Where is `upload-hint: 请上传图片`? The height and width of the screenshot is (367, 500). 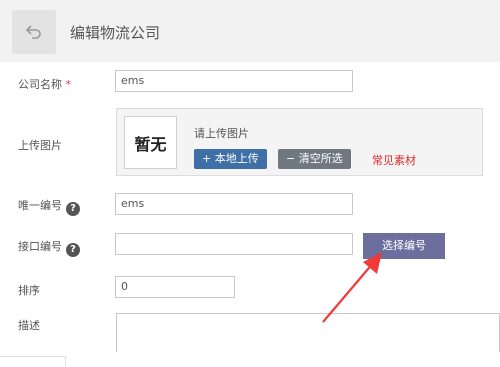
upload-hint: 请上传图片 is located at coordinates (221, 133).